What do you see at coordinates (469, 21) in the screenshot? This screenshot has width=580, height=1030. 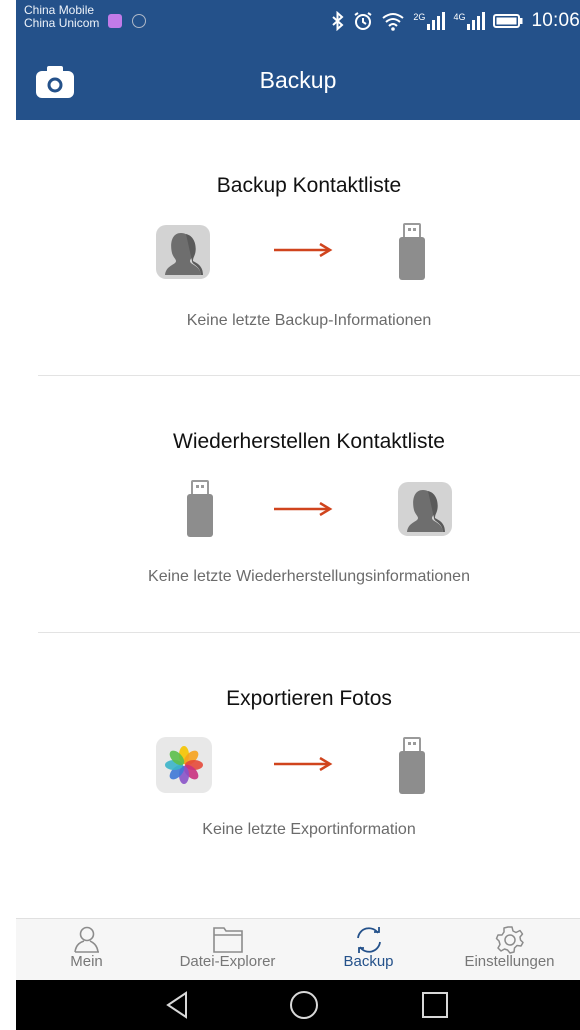 I see `network-4g-signal-icon: 4G` at bounding box center [469, 21].